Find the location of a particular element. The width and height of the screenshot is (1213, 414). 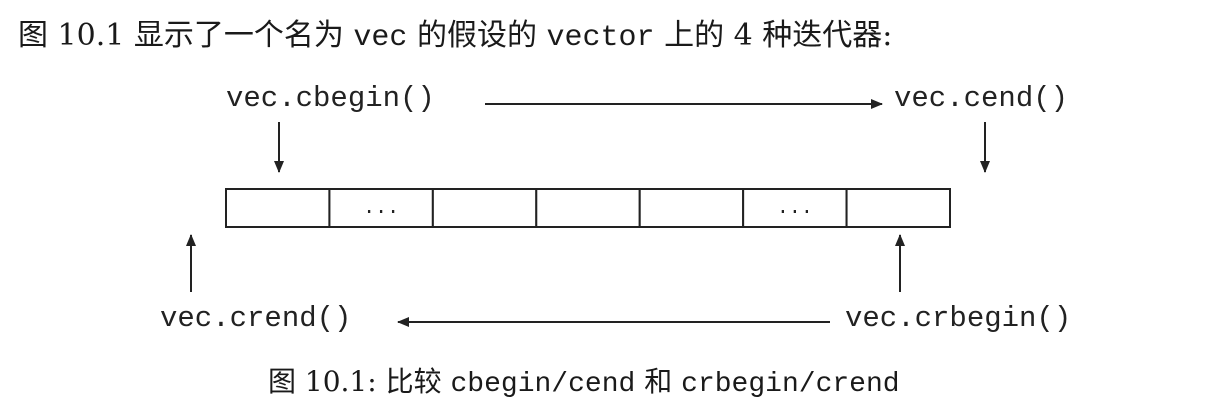

figure-caption: 图 10.1: 比较 cbegin/cend 和 crbegin/crend is located at coordinates (584, 383).